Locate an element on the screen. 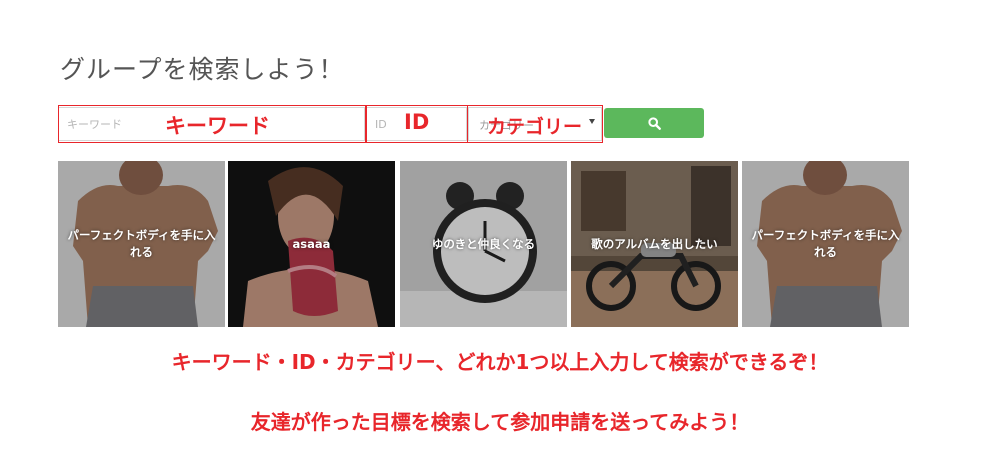 The width and height of the screenshot is (1000, 476). group-card: 歌のアルバムを出したい is located at coordinates (654, 244).